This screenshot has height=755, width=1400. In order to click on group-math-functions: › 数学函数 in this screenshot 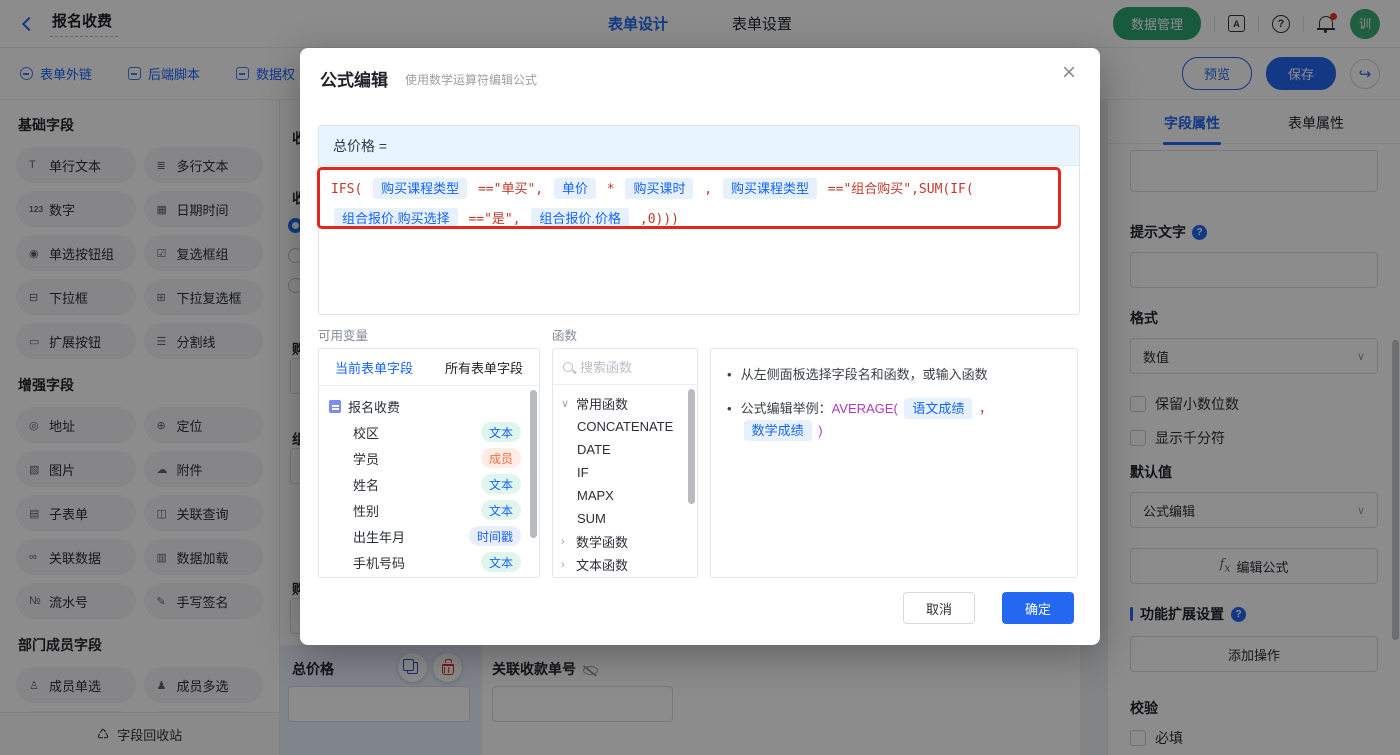, I will do `click(629, 541)`.